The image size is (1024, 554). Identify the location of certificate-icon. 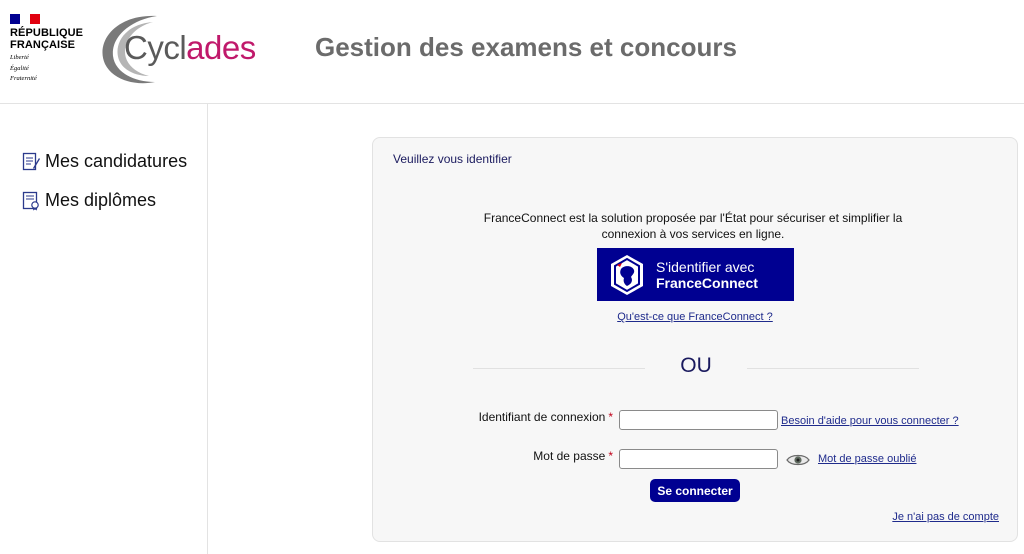
(30, 200).